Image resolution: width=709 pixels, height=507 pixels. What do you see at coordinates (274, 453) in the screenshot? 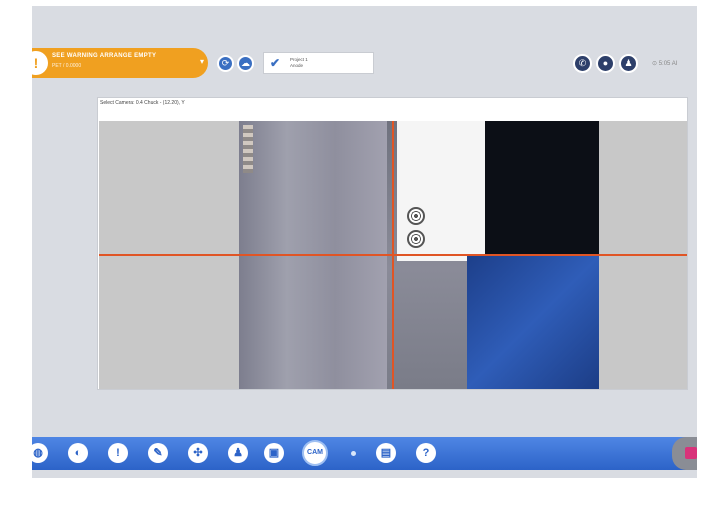
I see `monitor-icon: ▣` at bounding box center [274, 453].